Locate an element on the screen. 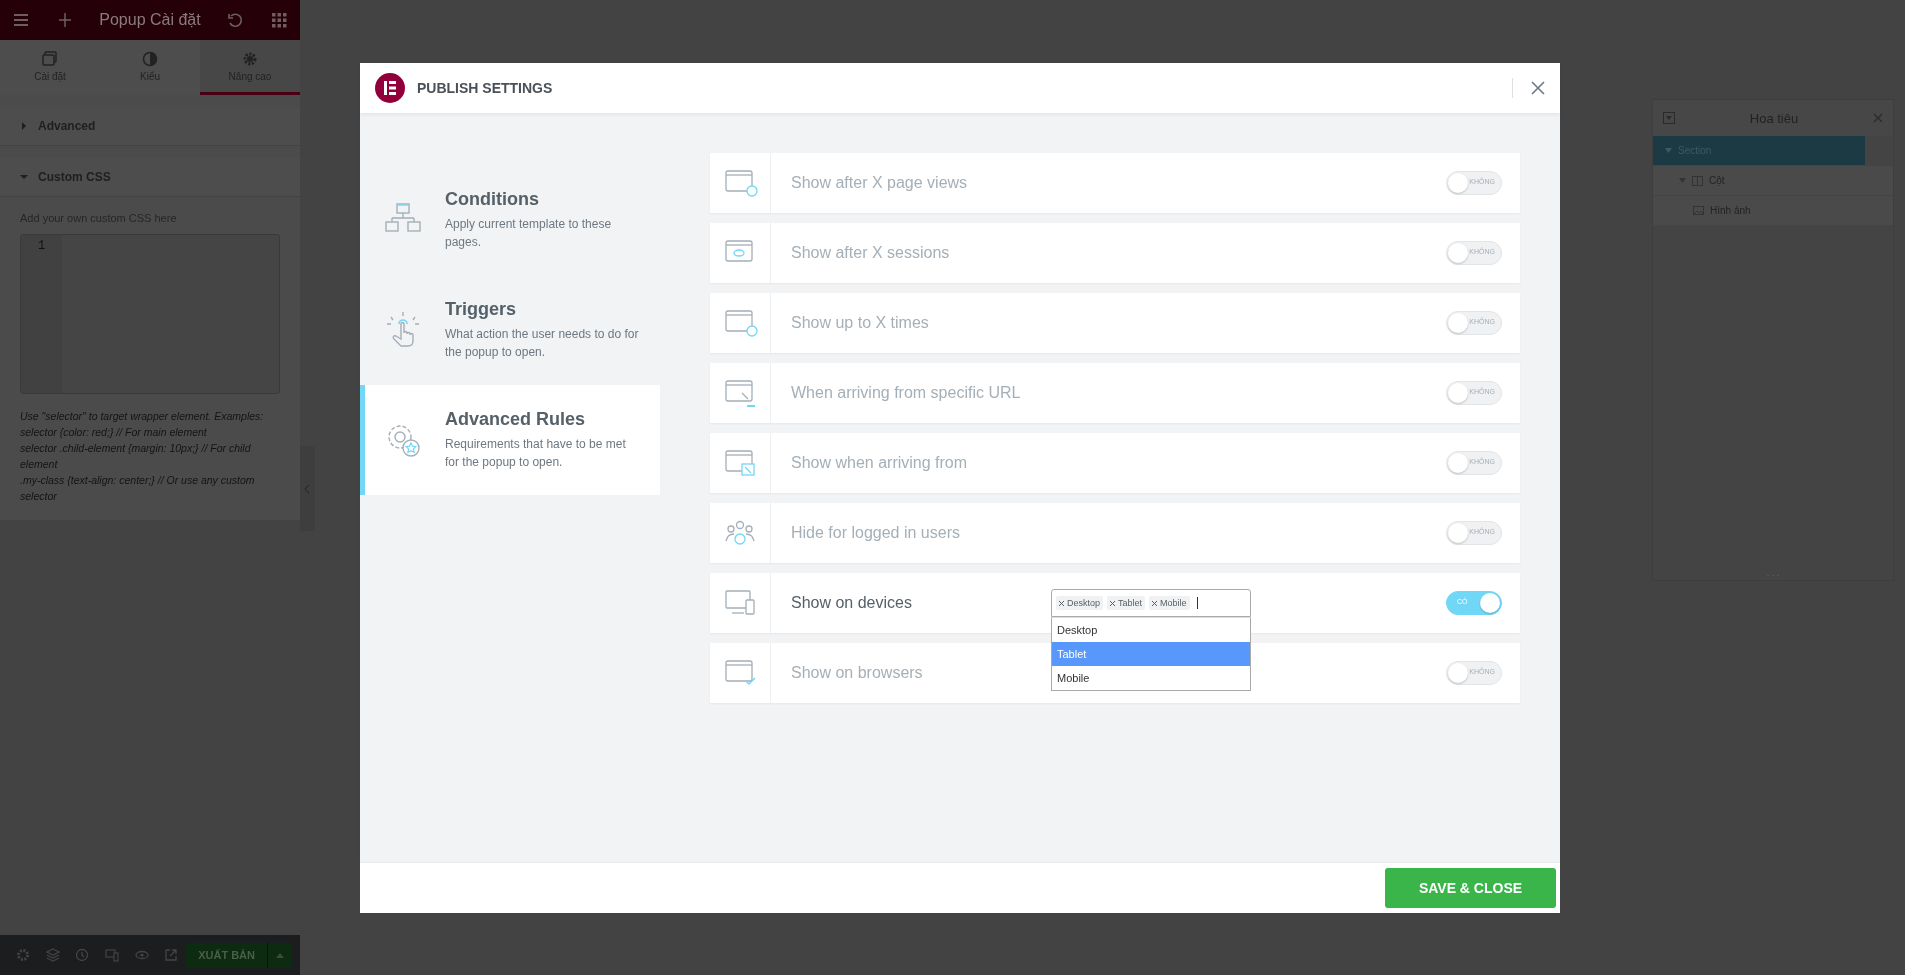  devices-icon is located at coordinates (111, 955).